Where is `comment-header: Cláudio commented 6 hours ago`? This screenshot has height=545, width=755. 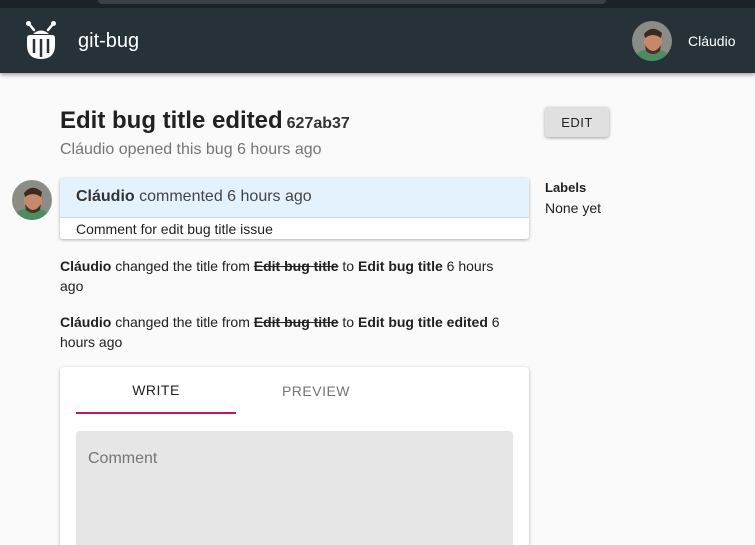 comment-header: Cláudio commented 6 hours ago is located at coordinates (294, 198).